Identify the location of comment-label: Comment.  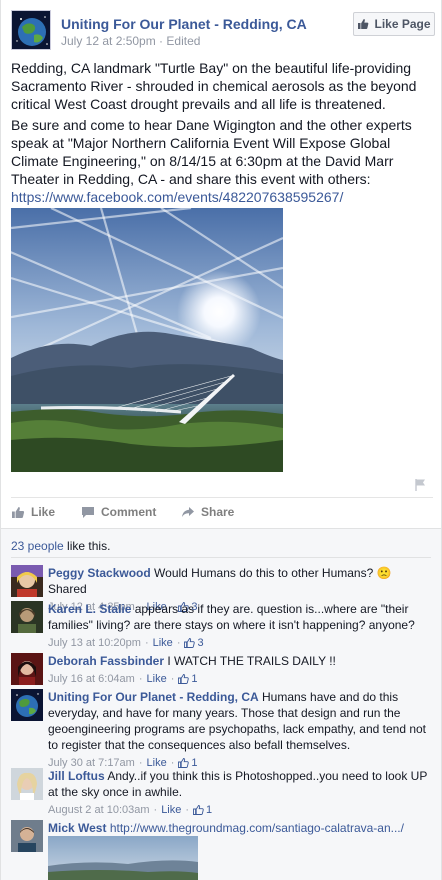
(129, 512).